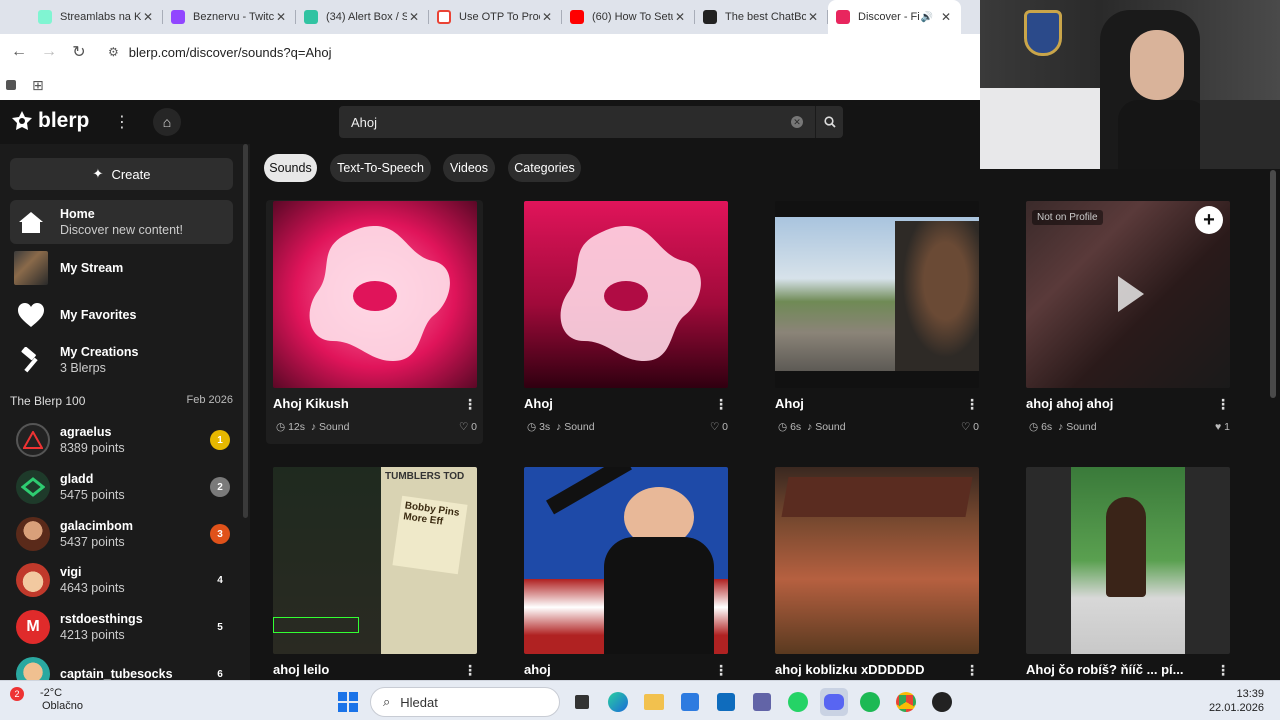 The width and height of the screenshot is (1280, 720). Describe the element at coordinates (582, 702) in the screenshot. I see `task-view-icon` at that location.